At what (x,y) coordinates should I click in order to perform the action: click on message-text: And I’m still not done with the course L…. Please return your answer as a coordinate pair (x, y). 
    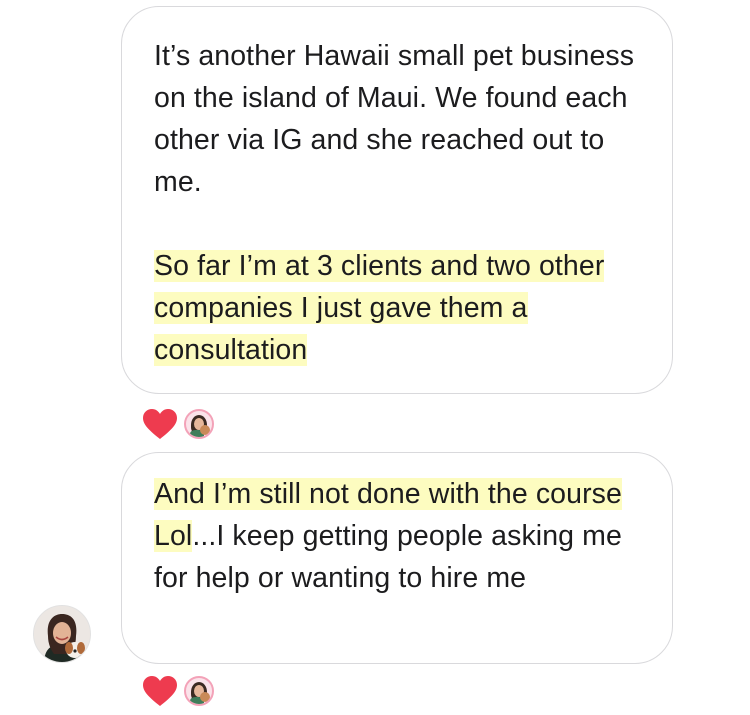
    Looking at the image, I should click on (397, 536).